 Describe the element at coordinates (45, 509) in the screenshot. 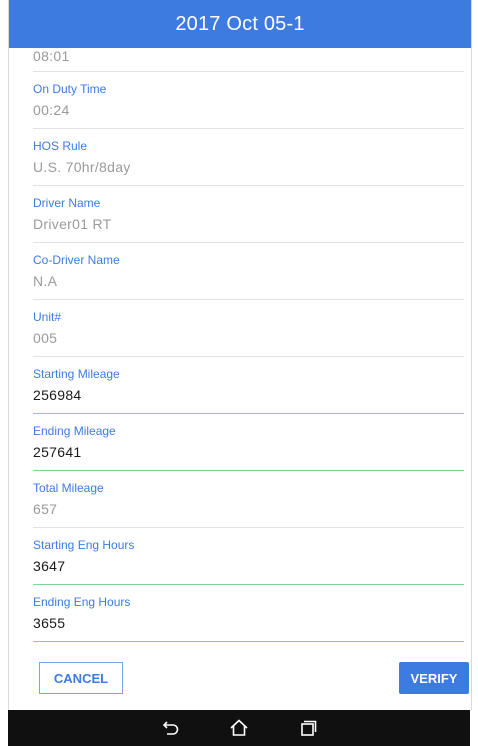

I see `field-value: 657` at that location.